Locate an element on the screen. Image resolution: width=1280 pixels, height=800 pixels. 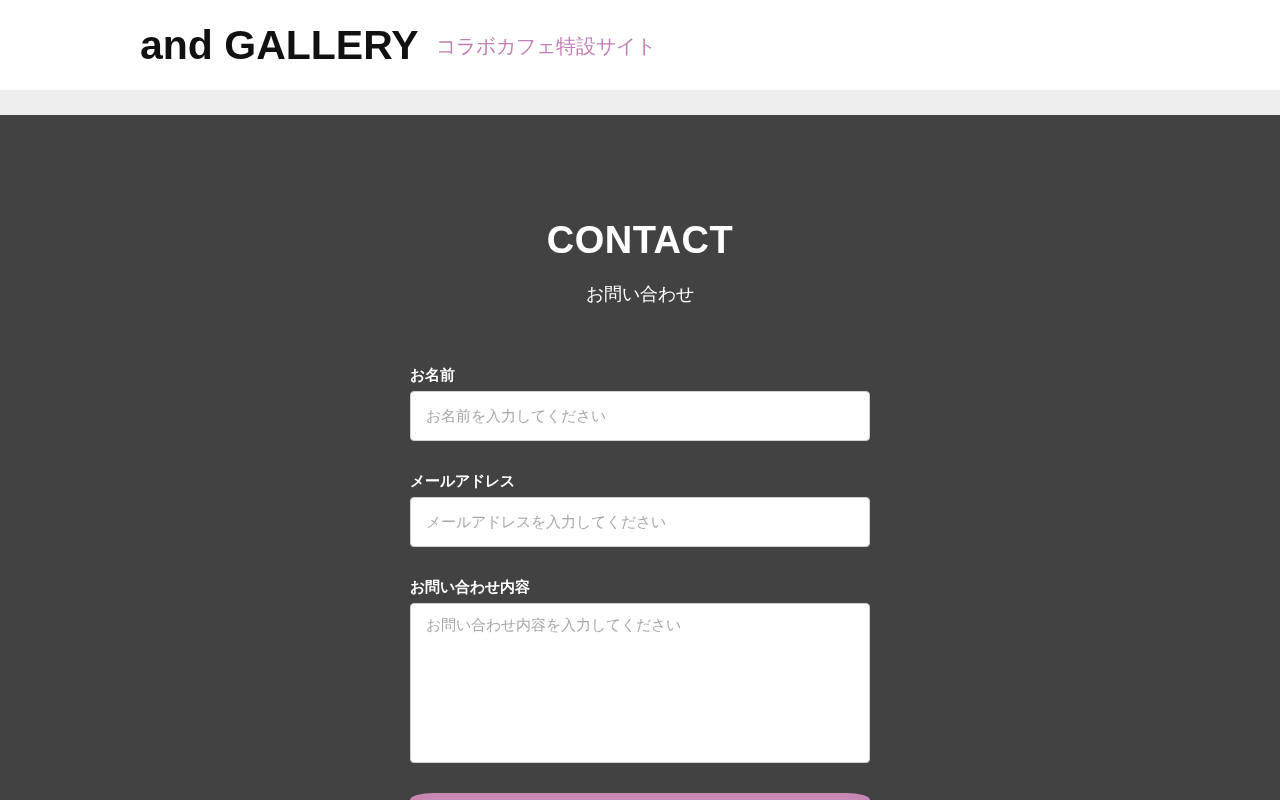
field-label: お問い合わせ内容 is located at coordinates (470, 587).